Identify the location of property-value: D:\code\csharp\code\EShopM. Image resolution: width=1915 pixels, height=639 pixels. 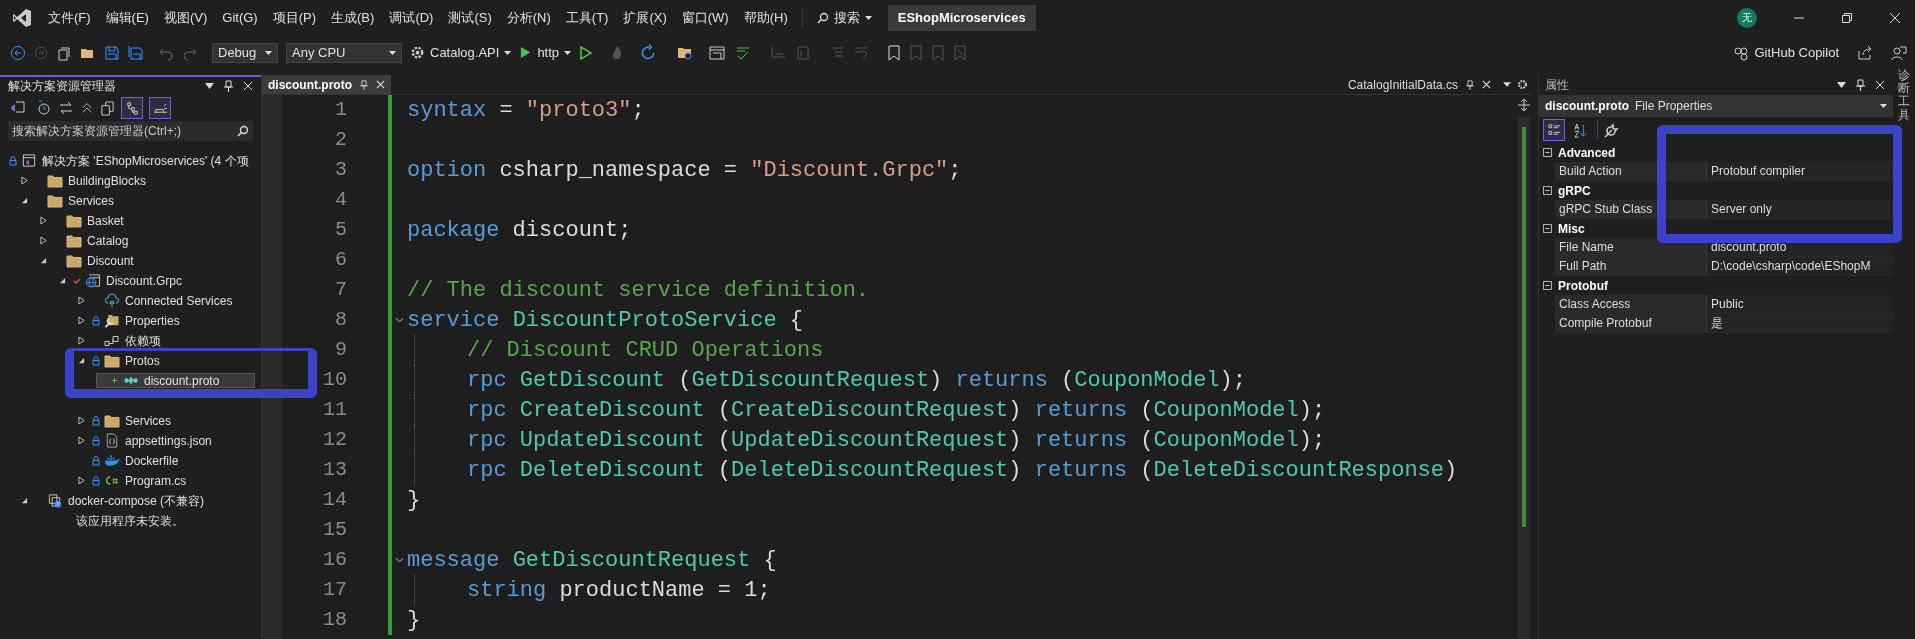
(1800, 266).